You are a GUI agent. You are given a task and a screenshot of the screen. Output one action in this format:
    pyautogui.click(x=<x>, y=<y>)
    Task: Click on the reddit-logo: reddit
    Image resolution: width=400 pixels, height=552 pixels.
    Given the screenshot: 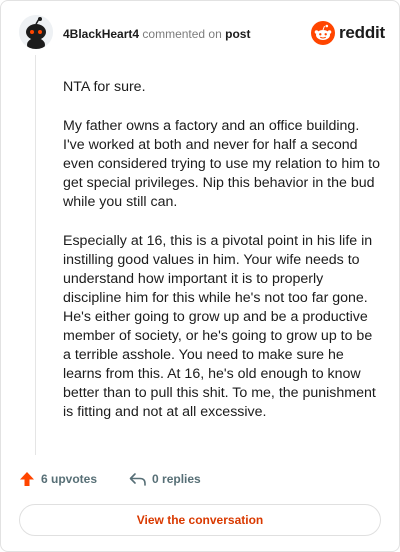 What is the action you would take?
    pyautogui.click(x=348, y=33)
    